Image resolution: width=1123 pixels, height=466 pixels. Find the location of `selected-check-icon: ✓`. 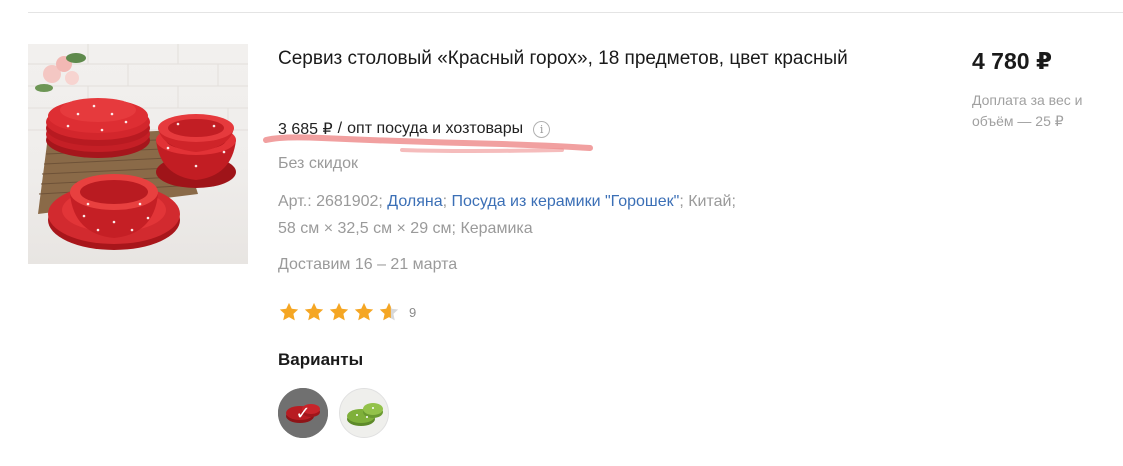

selected-check-icon: ✓ is located at coordinates (303, 412).